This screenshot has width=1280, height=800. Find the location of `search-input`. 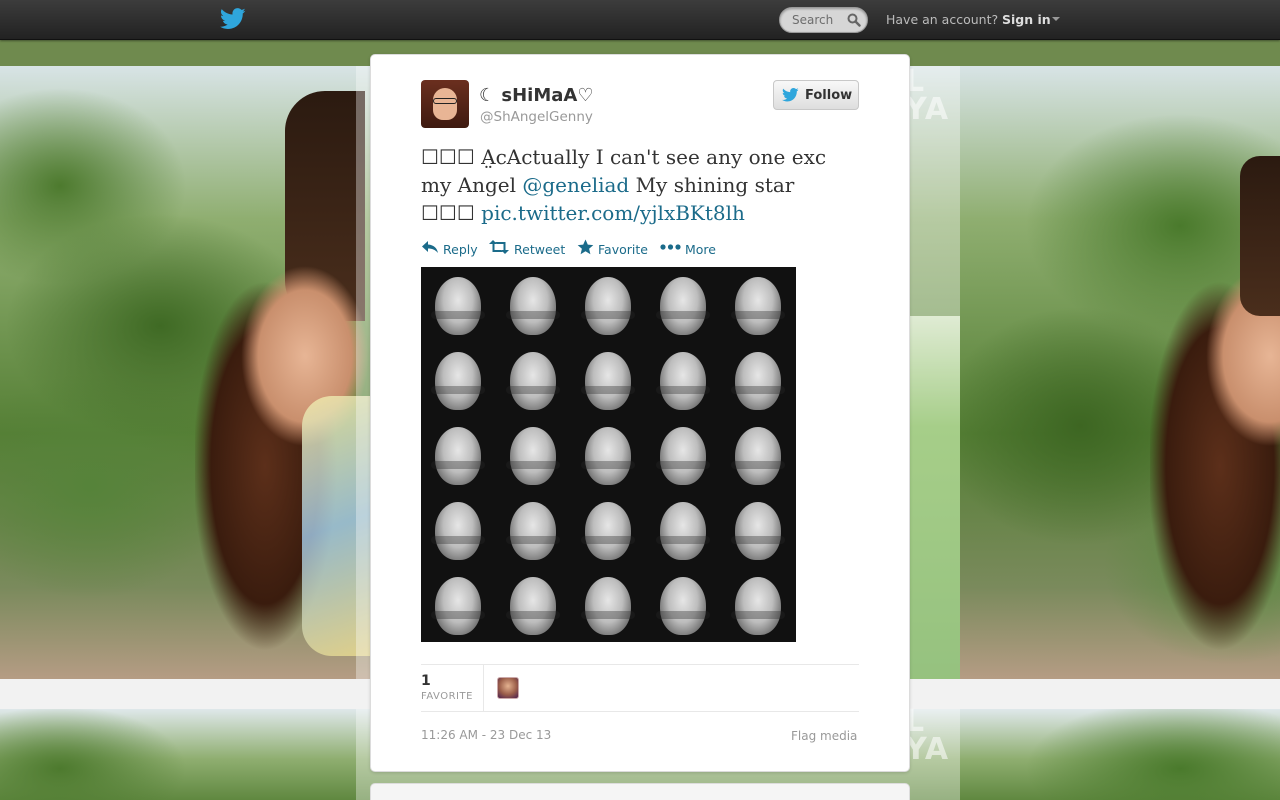

search-input is located at coordinates (815, 20).